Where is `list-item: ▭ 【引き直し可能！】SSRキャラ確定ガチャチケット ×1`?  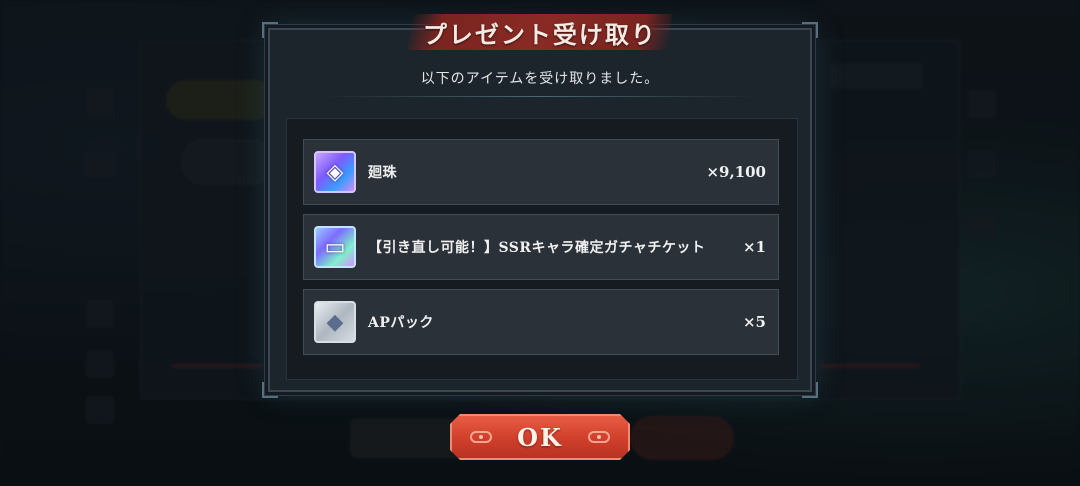
list-item: ▭ 【引き直し可能！】SSRキャラ確定ガチャチケット ×1 is located at coordinates (541, 247).